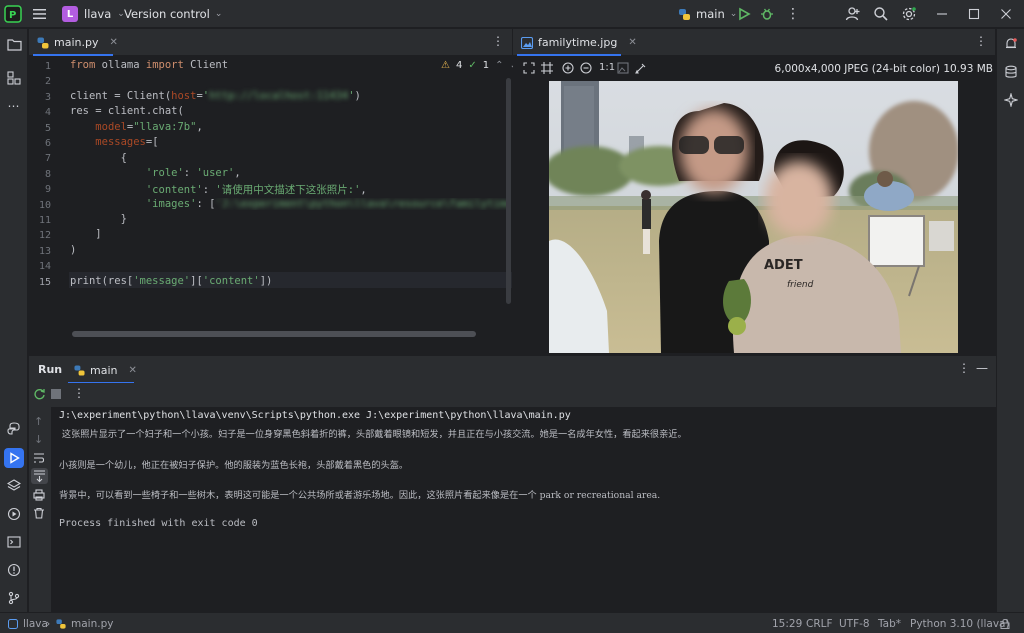  What do you see at coordinates (61, 623) in the screenshot?
I see `python-file-icon` at bounding box center [61, 623].